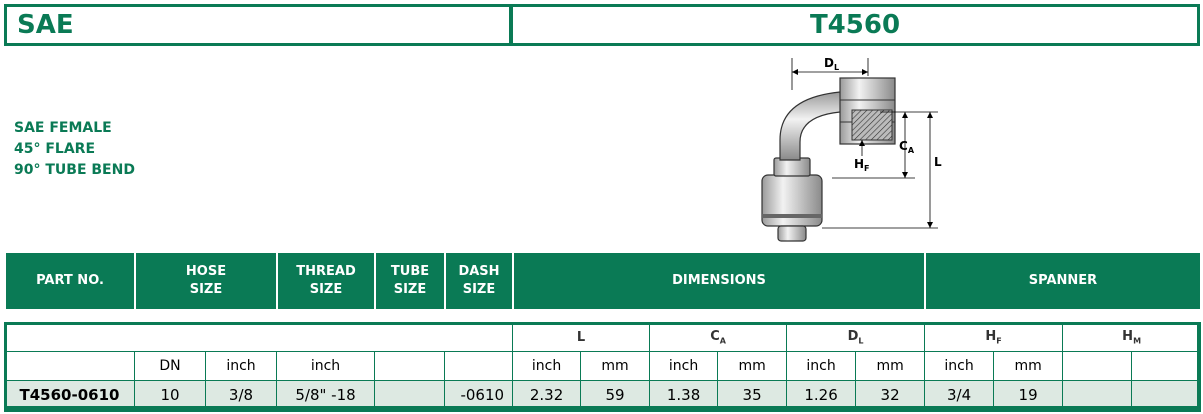 This screenshot has height=414, width=1203. What do you see at coordinates (719, 281) in the screenshot?
I see `header-dimensions: DIMENSIONS` at bounding box center [719, 281].